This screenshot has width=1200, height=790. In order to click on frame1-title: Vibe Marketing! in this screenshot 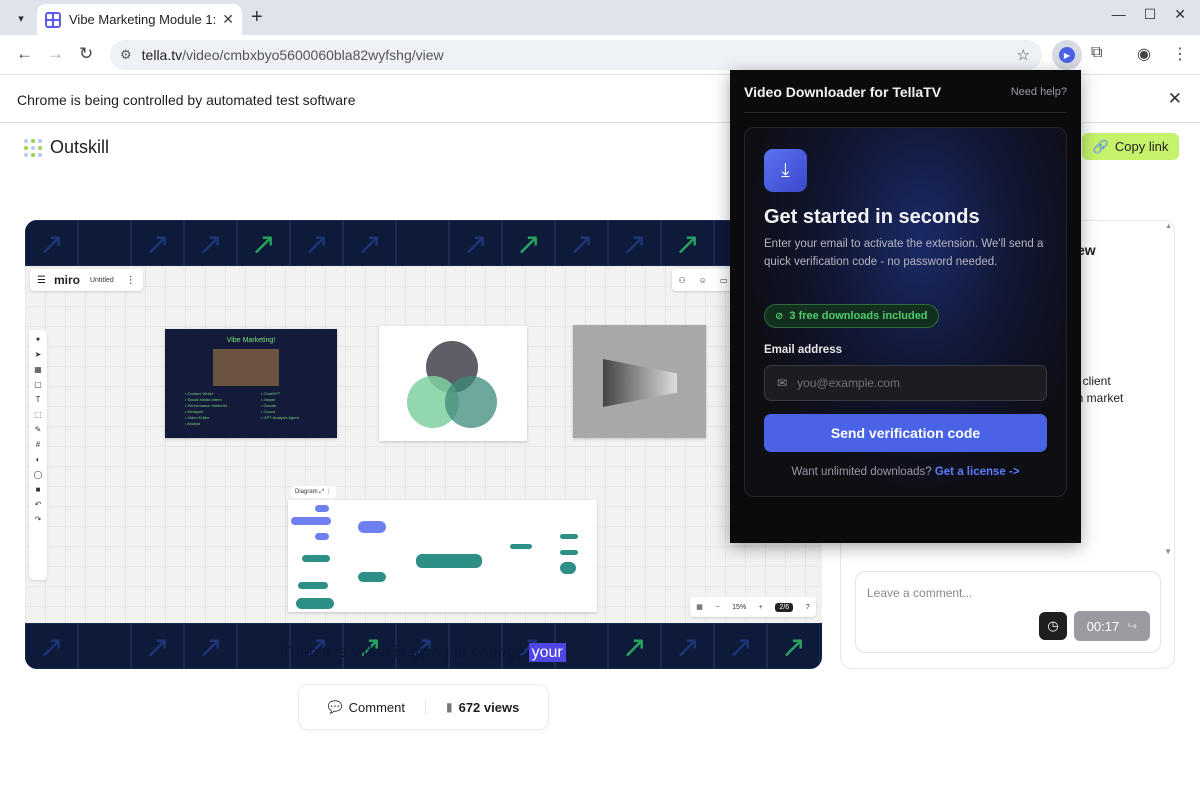, I will do `click(251, 340)`.